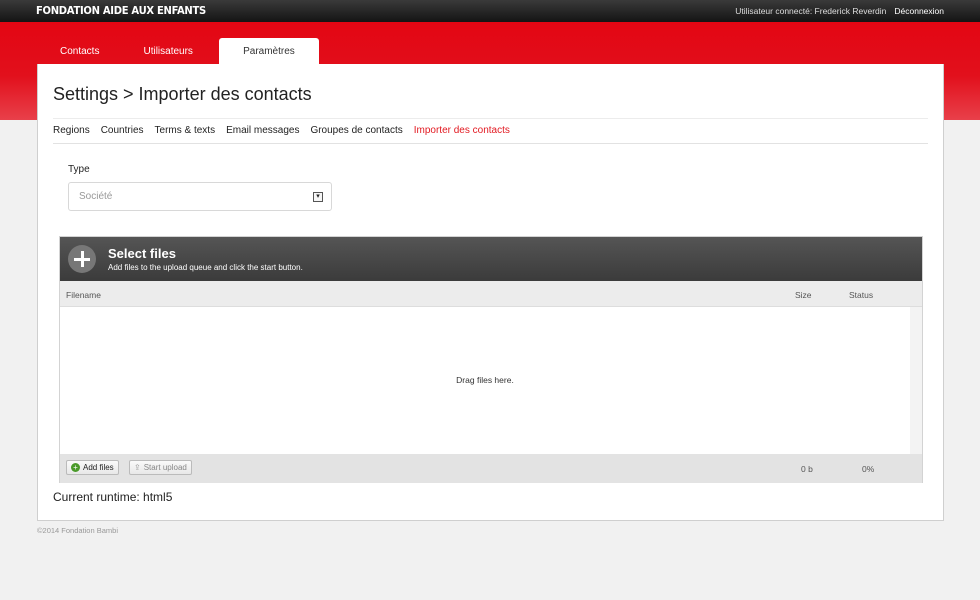 The height and width of the screenshot is (600, 980). I want to click on subnav-item-email-messages: Email messages, so click(262, 130).